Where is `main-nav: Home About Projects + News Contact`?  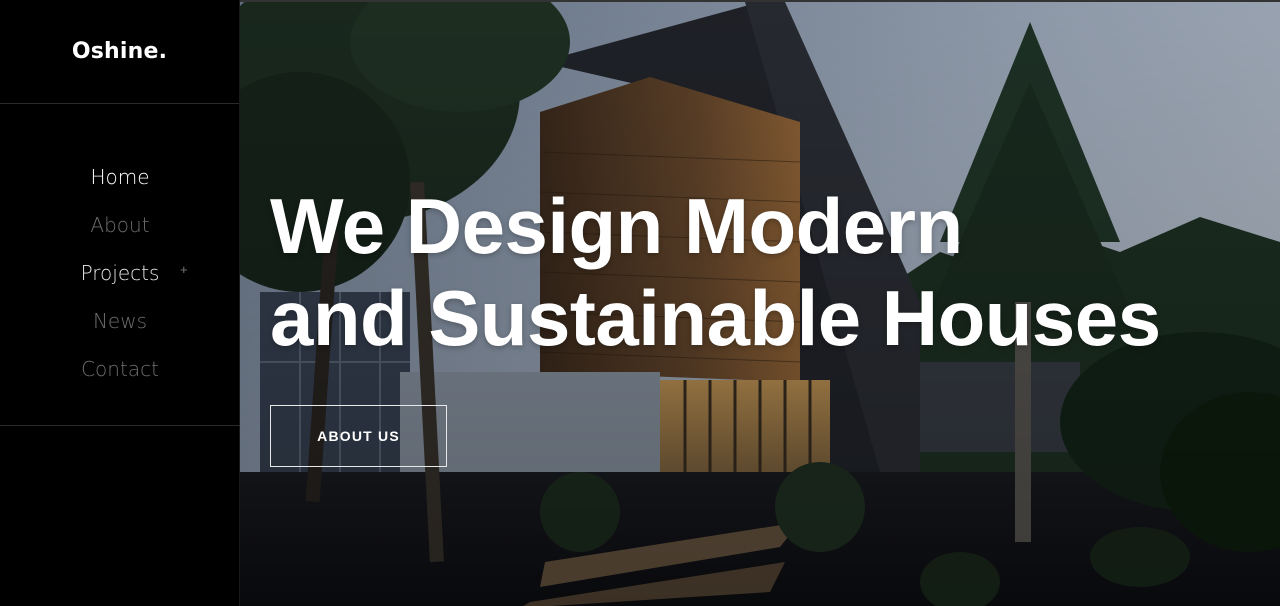
main-nav: Home About Projects + News Contact is located at coordinates (120, 265).